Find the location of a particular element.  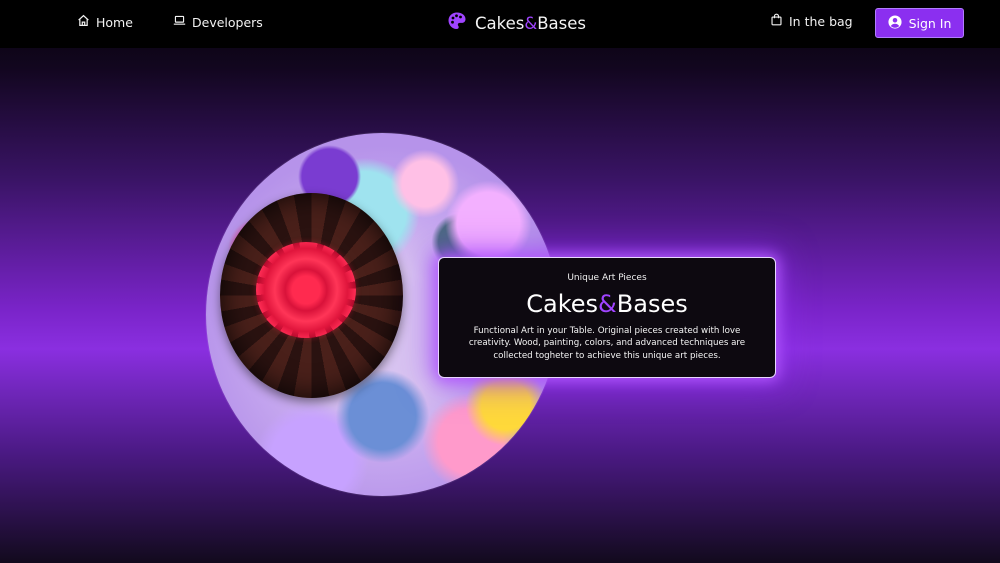

red-flower-decoration is located at coordinates (306, 290).